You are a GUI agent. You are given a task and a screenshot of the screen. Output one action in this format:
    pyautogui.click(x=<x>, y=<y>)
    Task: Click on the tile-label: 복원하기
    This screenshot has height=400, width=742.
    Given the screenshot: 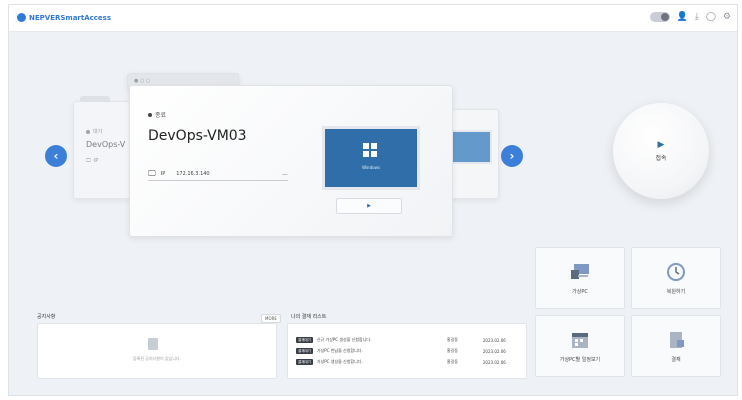 What is the action you would take?
    pyautogui.click(x=676, y=291)
    